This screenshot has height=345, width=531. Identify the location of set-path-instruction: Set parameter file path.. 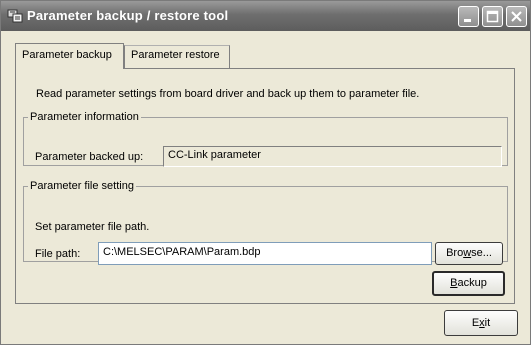
(92, 227).